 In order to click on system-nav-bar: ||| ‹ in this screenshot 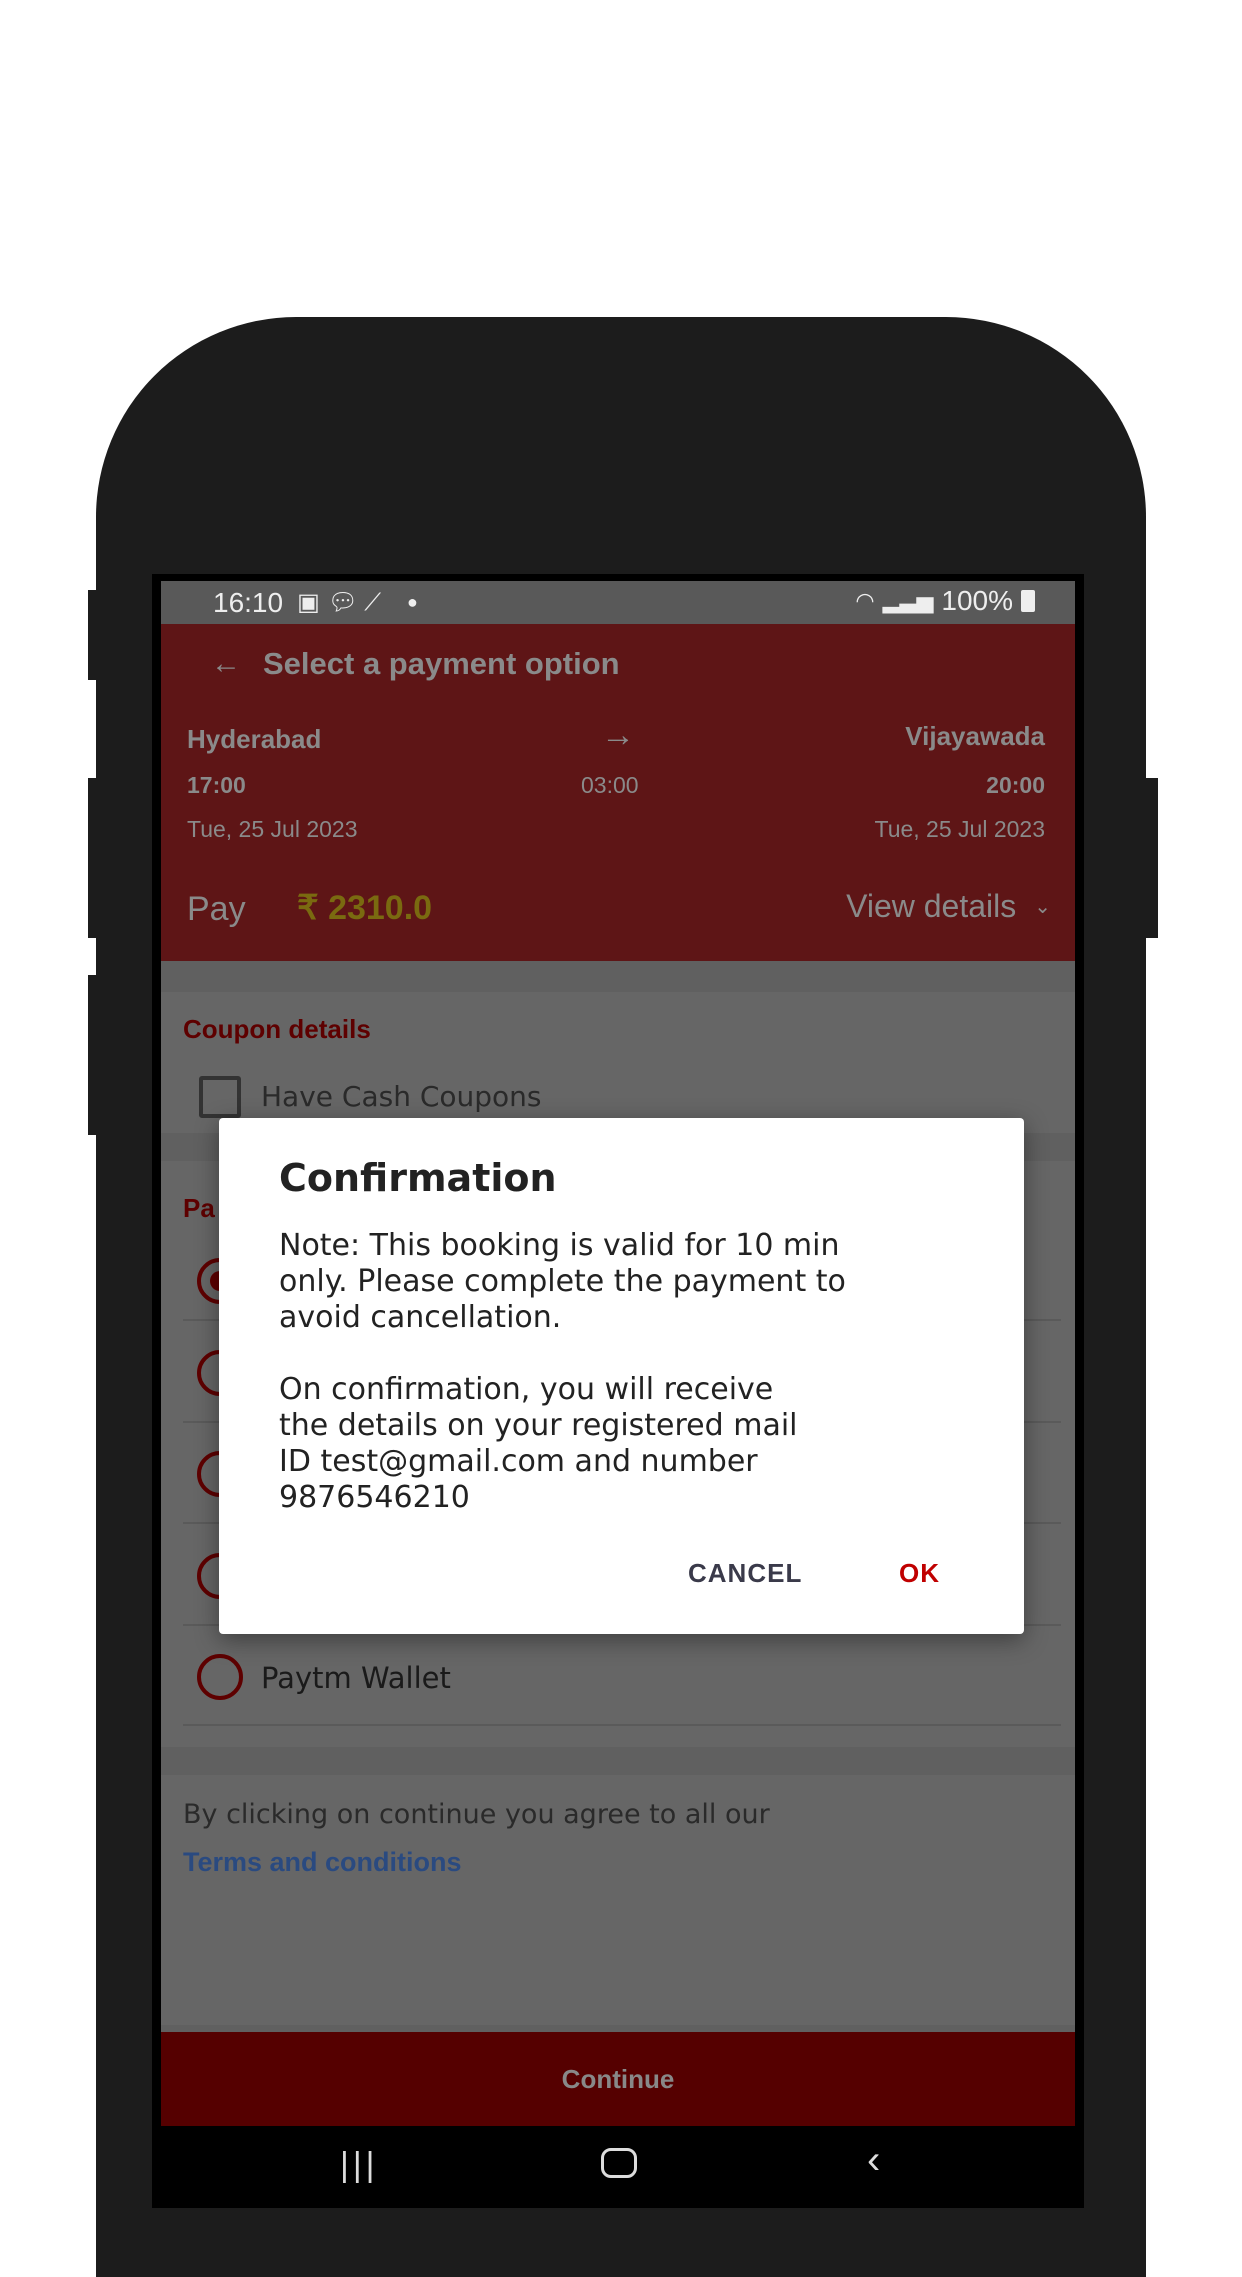, I will do `click(618, 2167)`.